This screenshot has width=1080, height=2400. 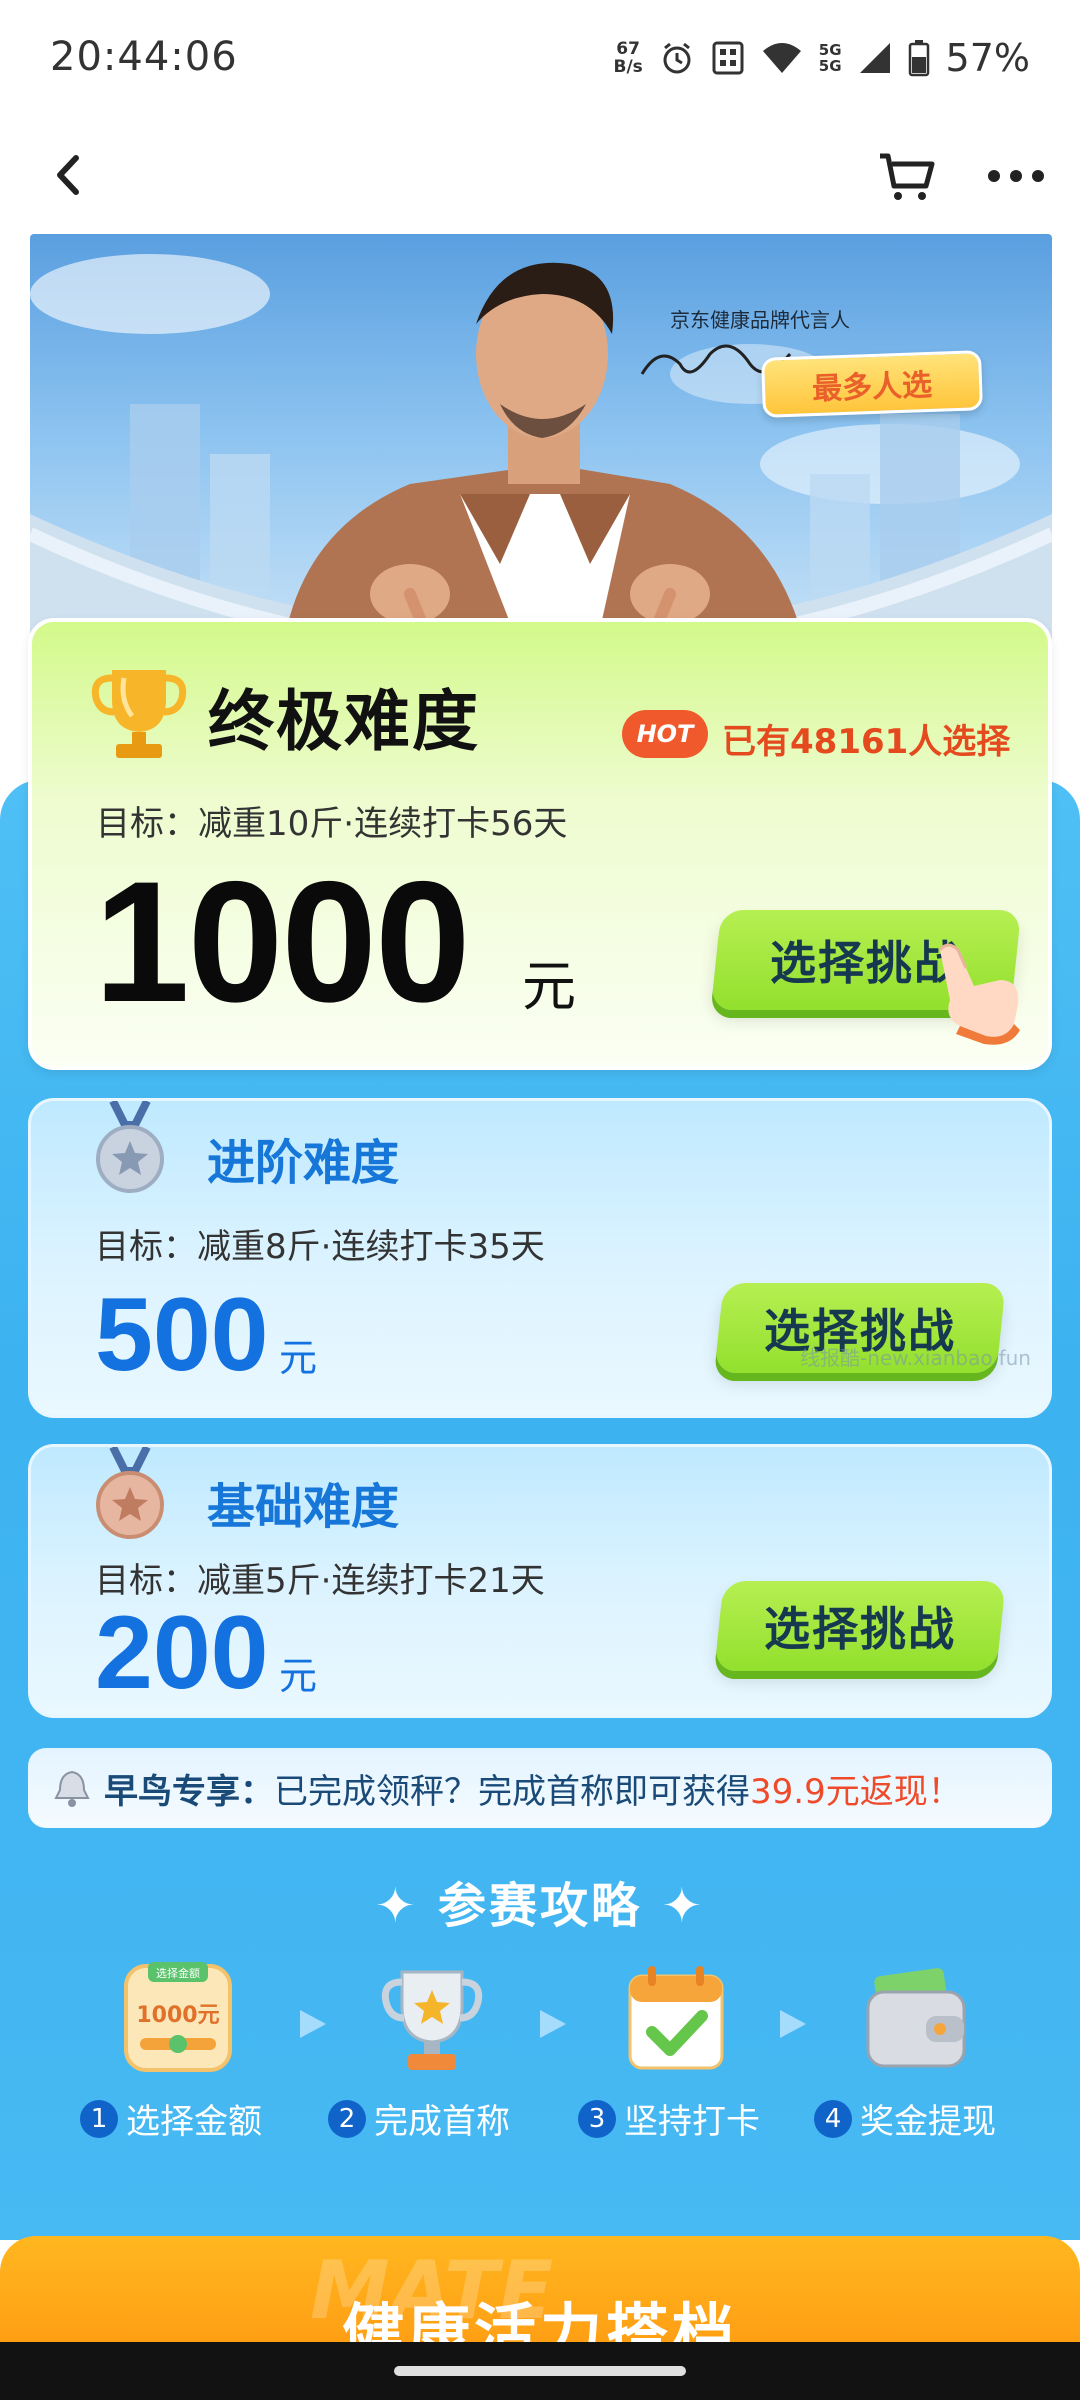 I want to click on wallet-icon, so click(x=916, y=2018).